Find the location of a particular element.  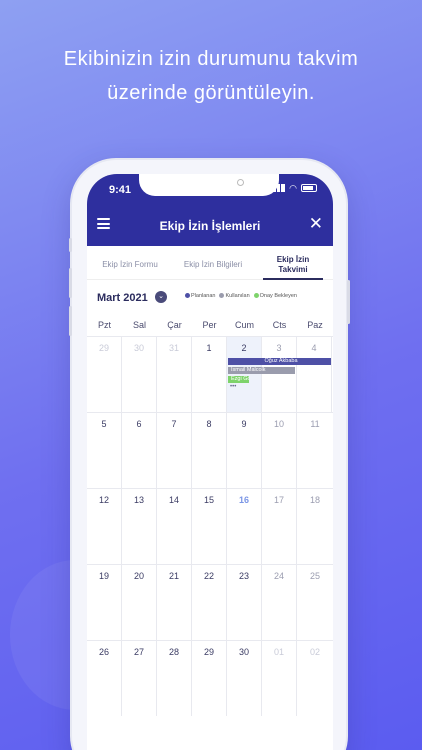

legend-label: Onay Bekleyen is located at coordinates (278, 296).